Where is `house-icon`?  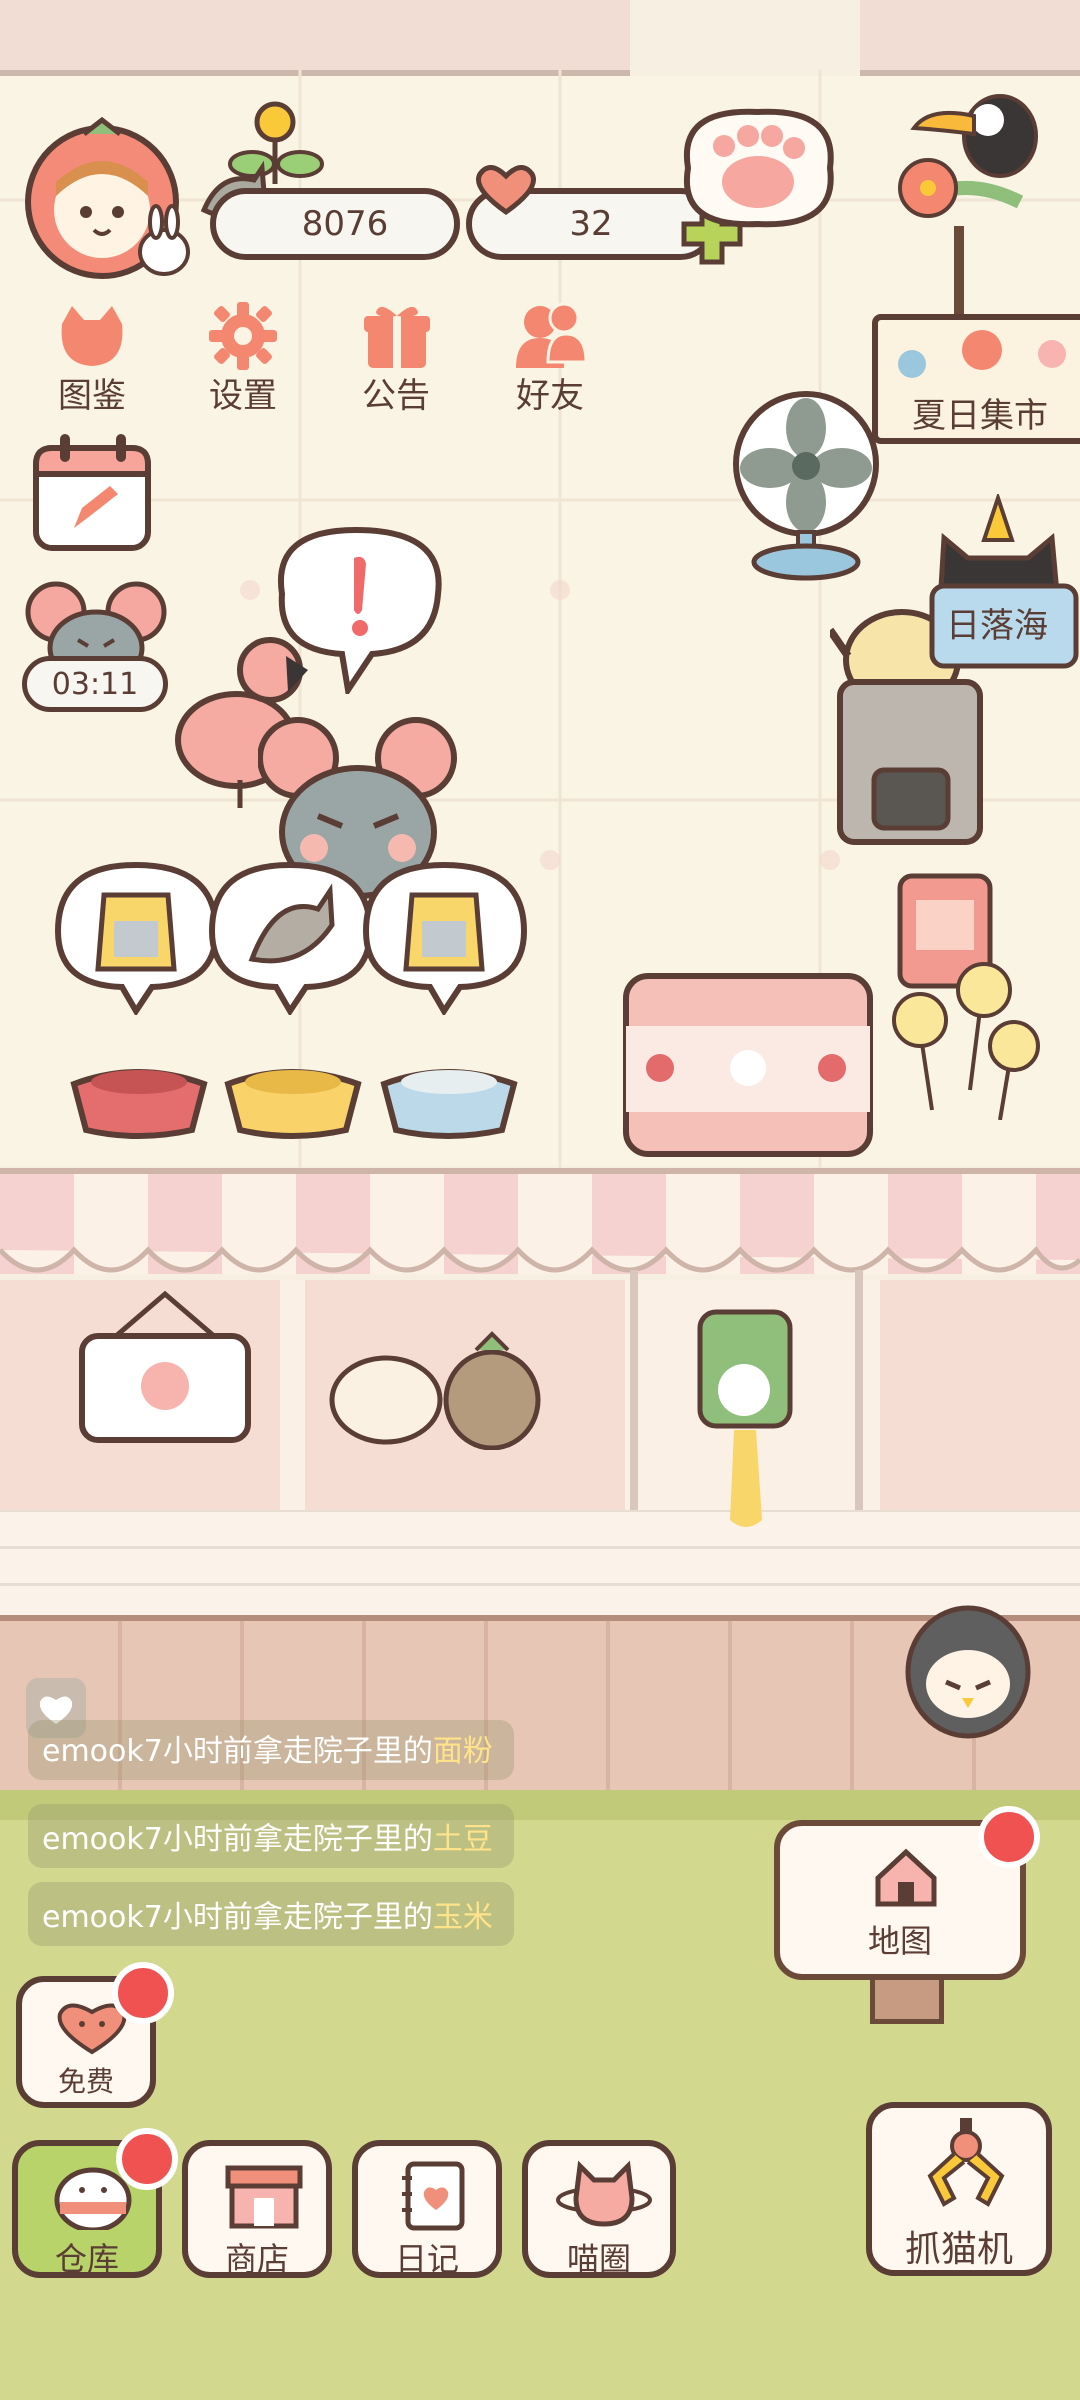 house-icon is located at coordinates (906, 1877).